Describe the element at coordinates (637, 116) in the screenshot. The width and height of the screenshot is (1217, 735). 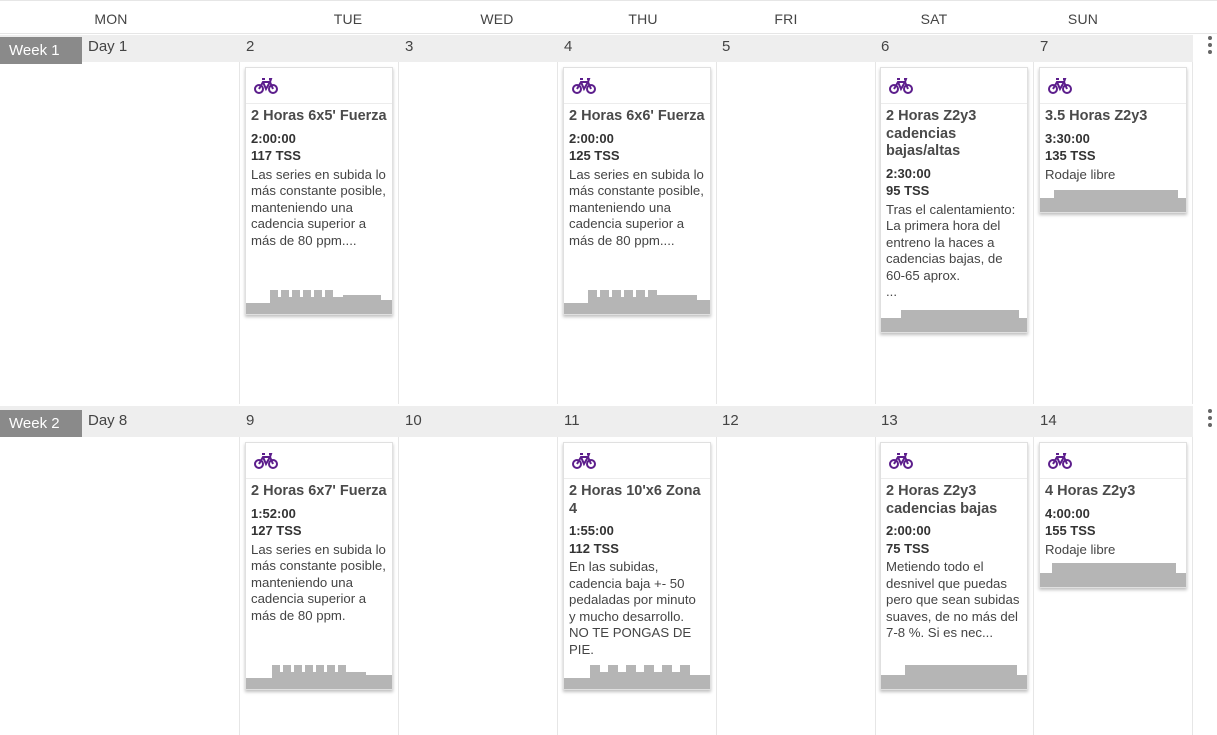
I see `workout-title: 2 Horas 6x6' Fuerza` at that location.